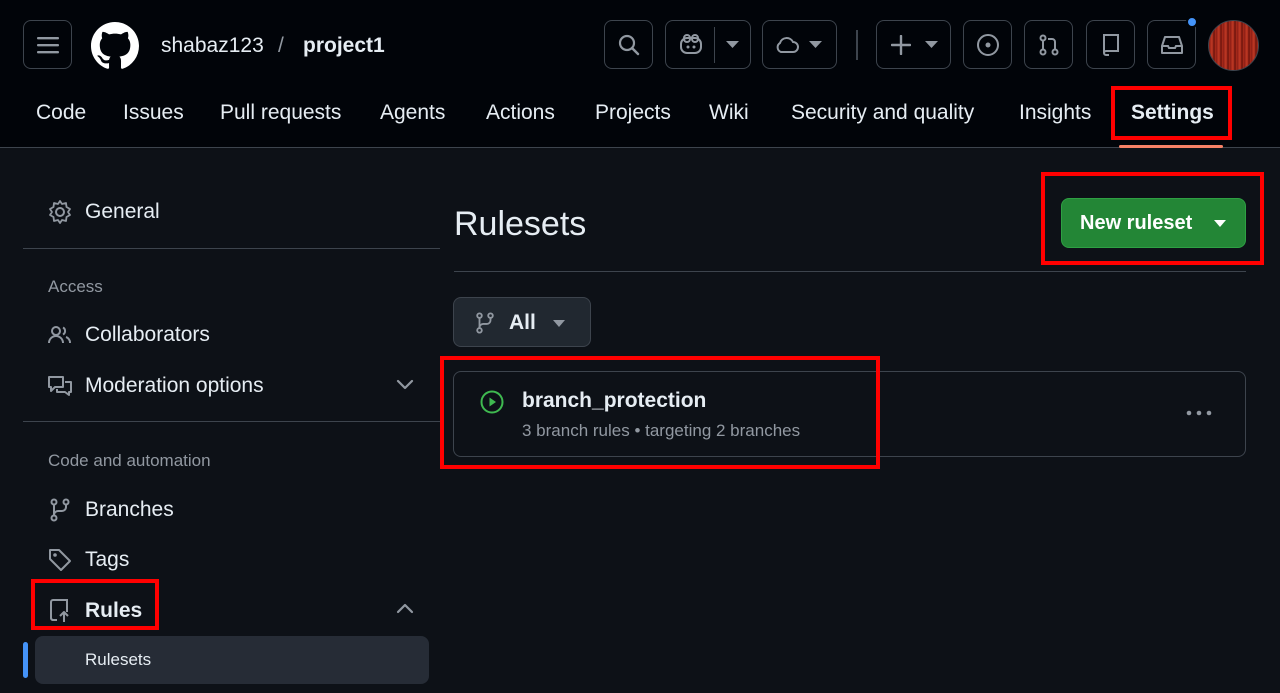 The image size is (1280, 693). I want to click on branch-filter-button: All, so click(522, 322).